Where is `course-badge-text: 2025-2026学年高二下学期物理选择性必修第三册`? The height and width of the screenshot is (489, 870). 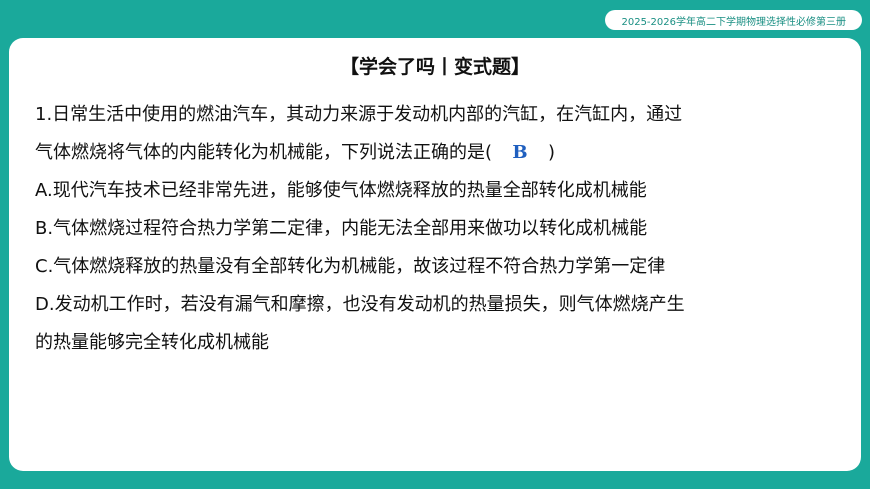
course-badge-text: 2025-2026学年高二下学期物理选择性必修第三册 is located at coordinates (733, 22).